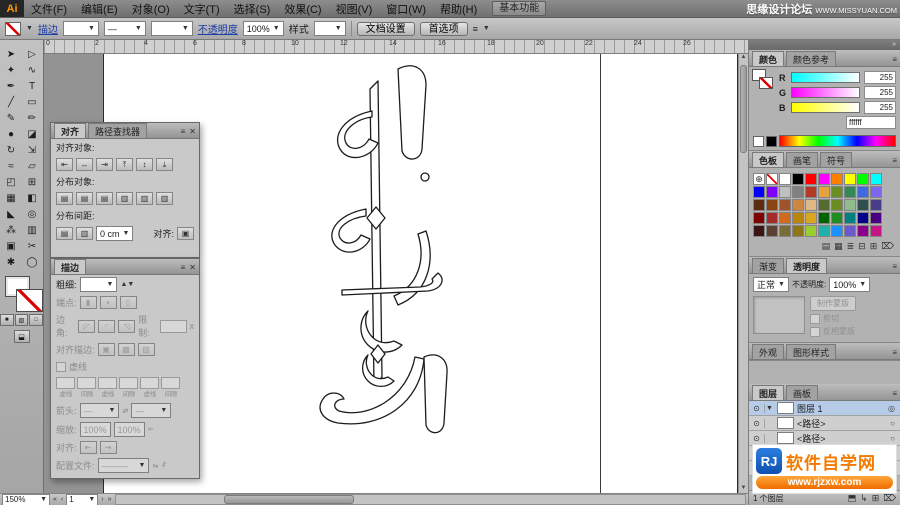 The height and width of the screenshot is (505, 900). I want to click on butt-cap-button: ▮, so click(88, 302).